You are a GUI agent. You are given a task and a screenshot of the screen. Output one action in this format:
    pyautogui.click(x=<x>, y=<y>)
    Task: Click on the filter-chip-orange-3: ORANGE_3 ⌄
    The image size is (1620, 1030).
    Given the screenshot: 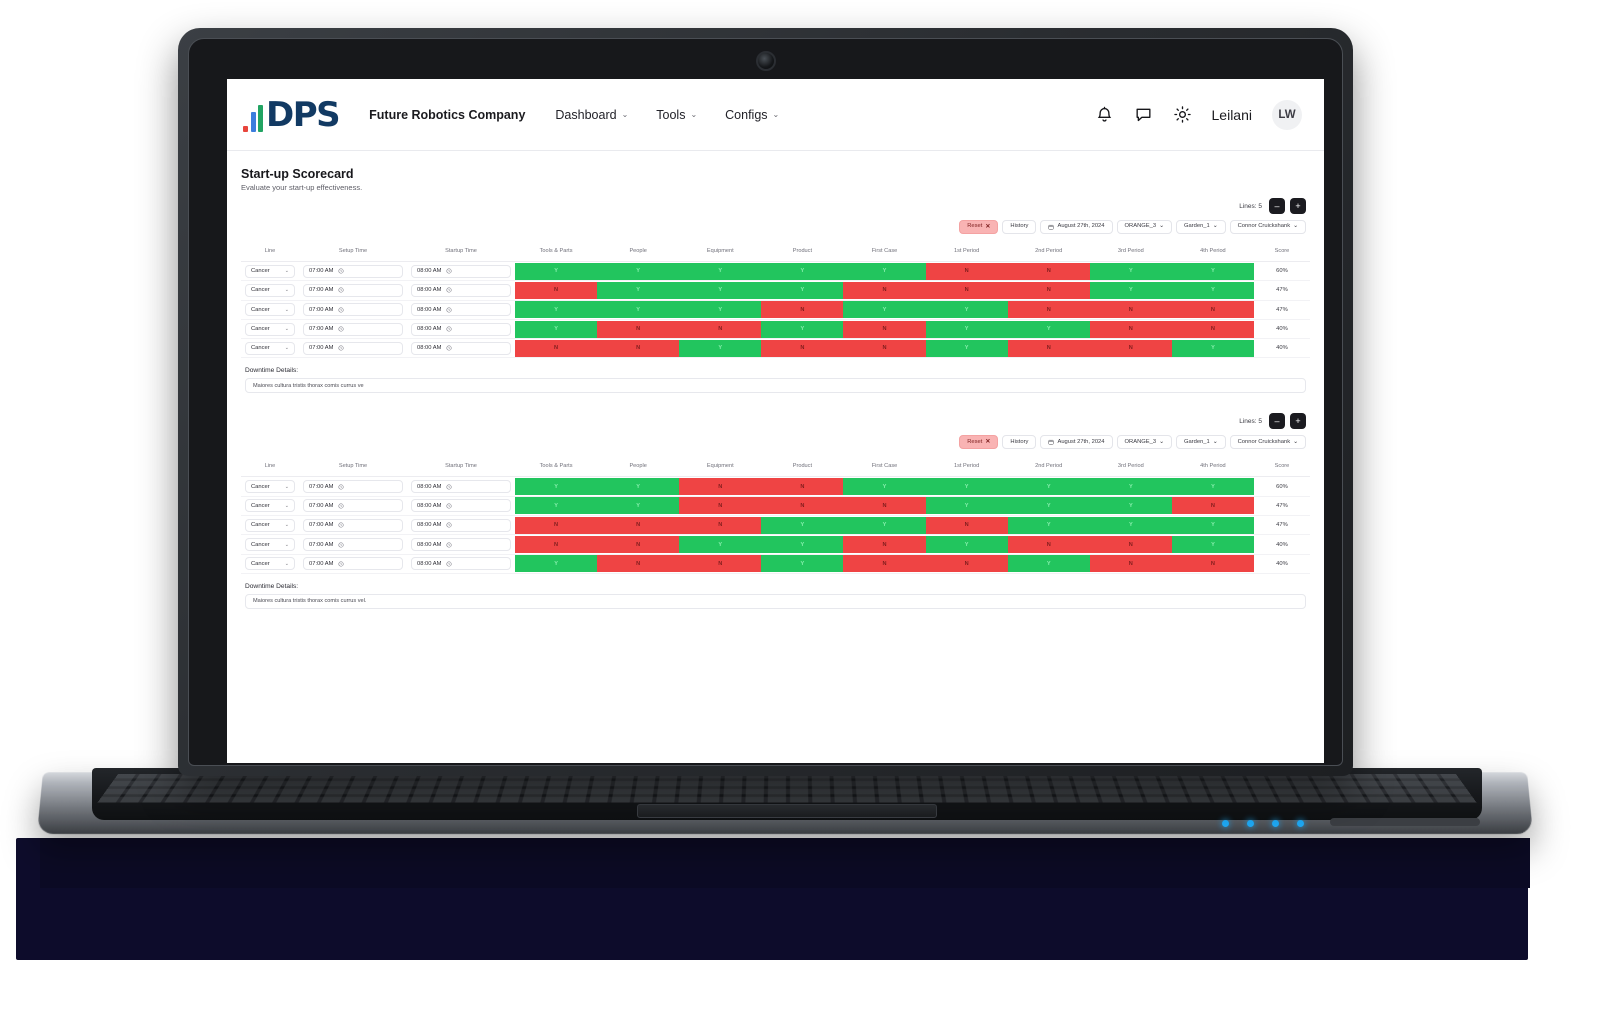 What is the action you would take?
    pyautogui.click(x=1144, y=442)
    